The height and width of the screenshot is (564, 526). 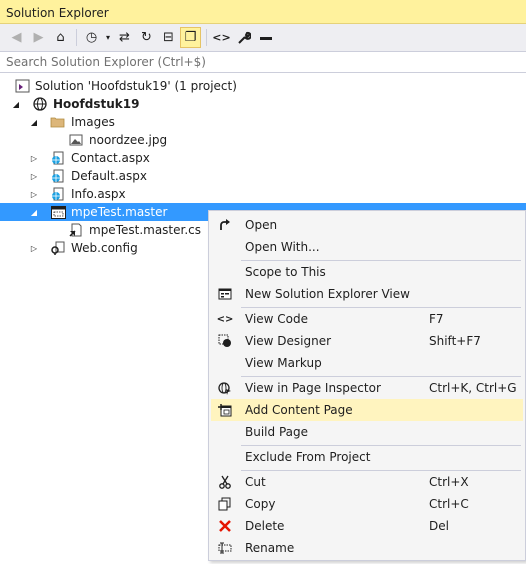 What do you see at coordinates (225, 341) in the screenshot?
I see `view-designer-icon` at bounding box center [225, 341].